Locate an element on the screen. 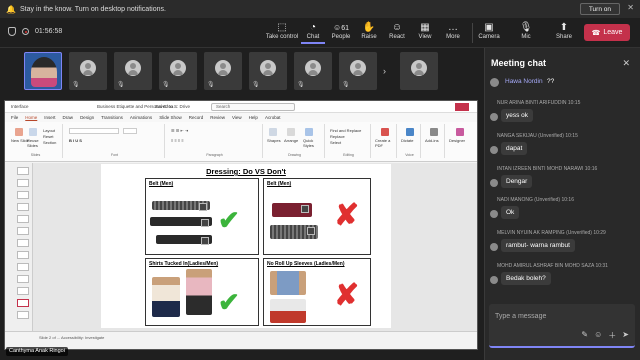 The width and height of the screenshot is (640, 360). camera-icon: ▣ is located at coordinates (489, 27).